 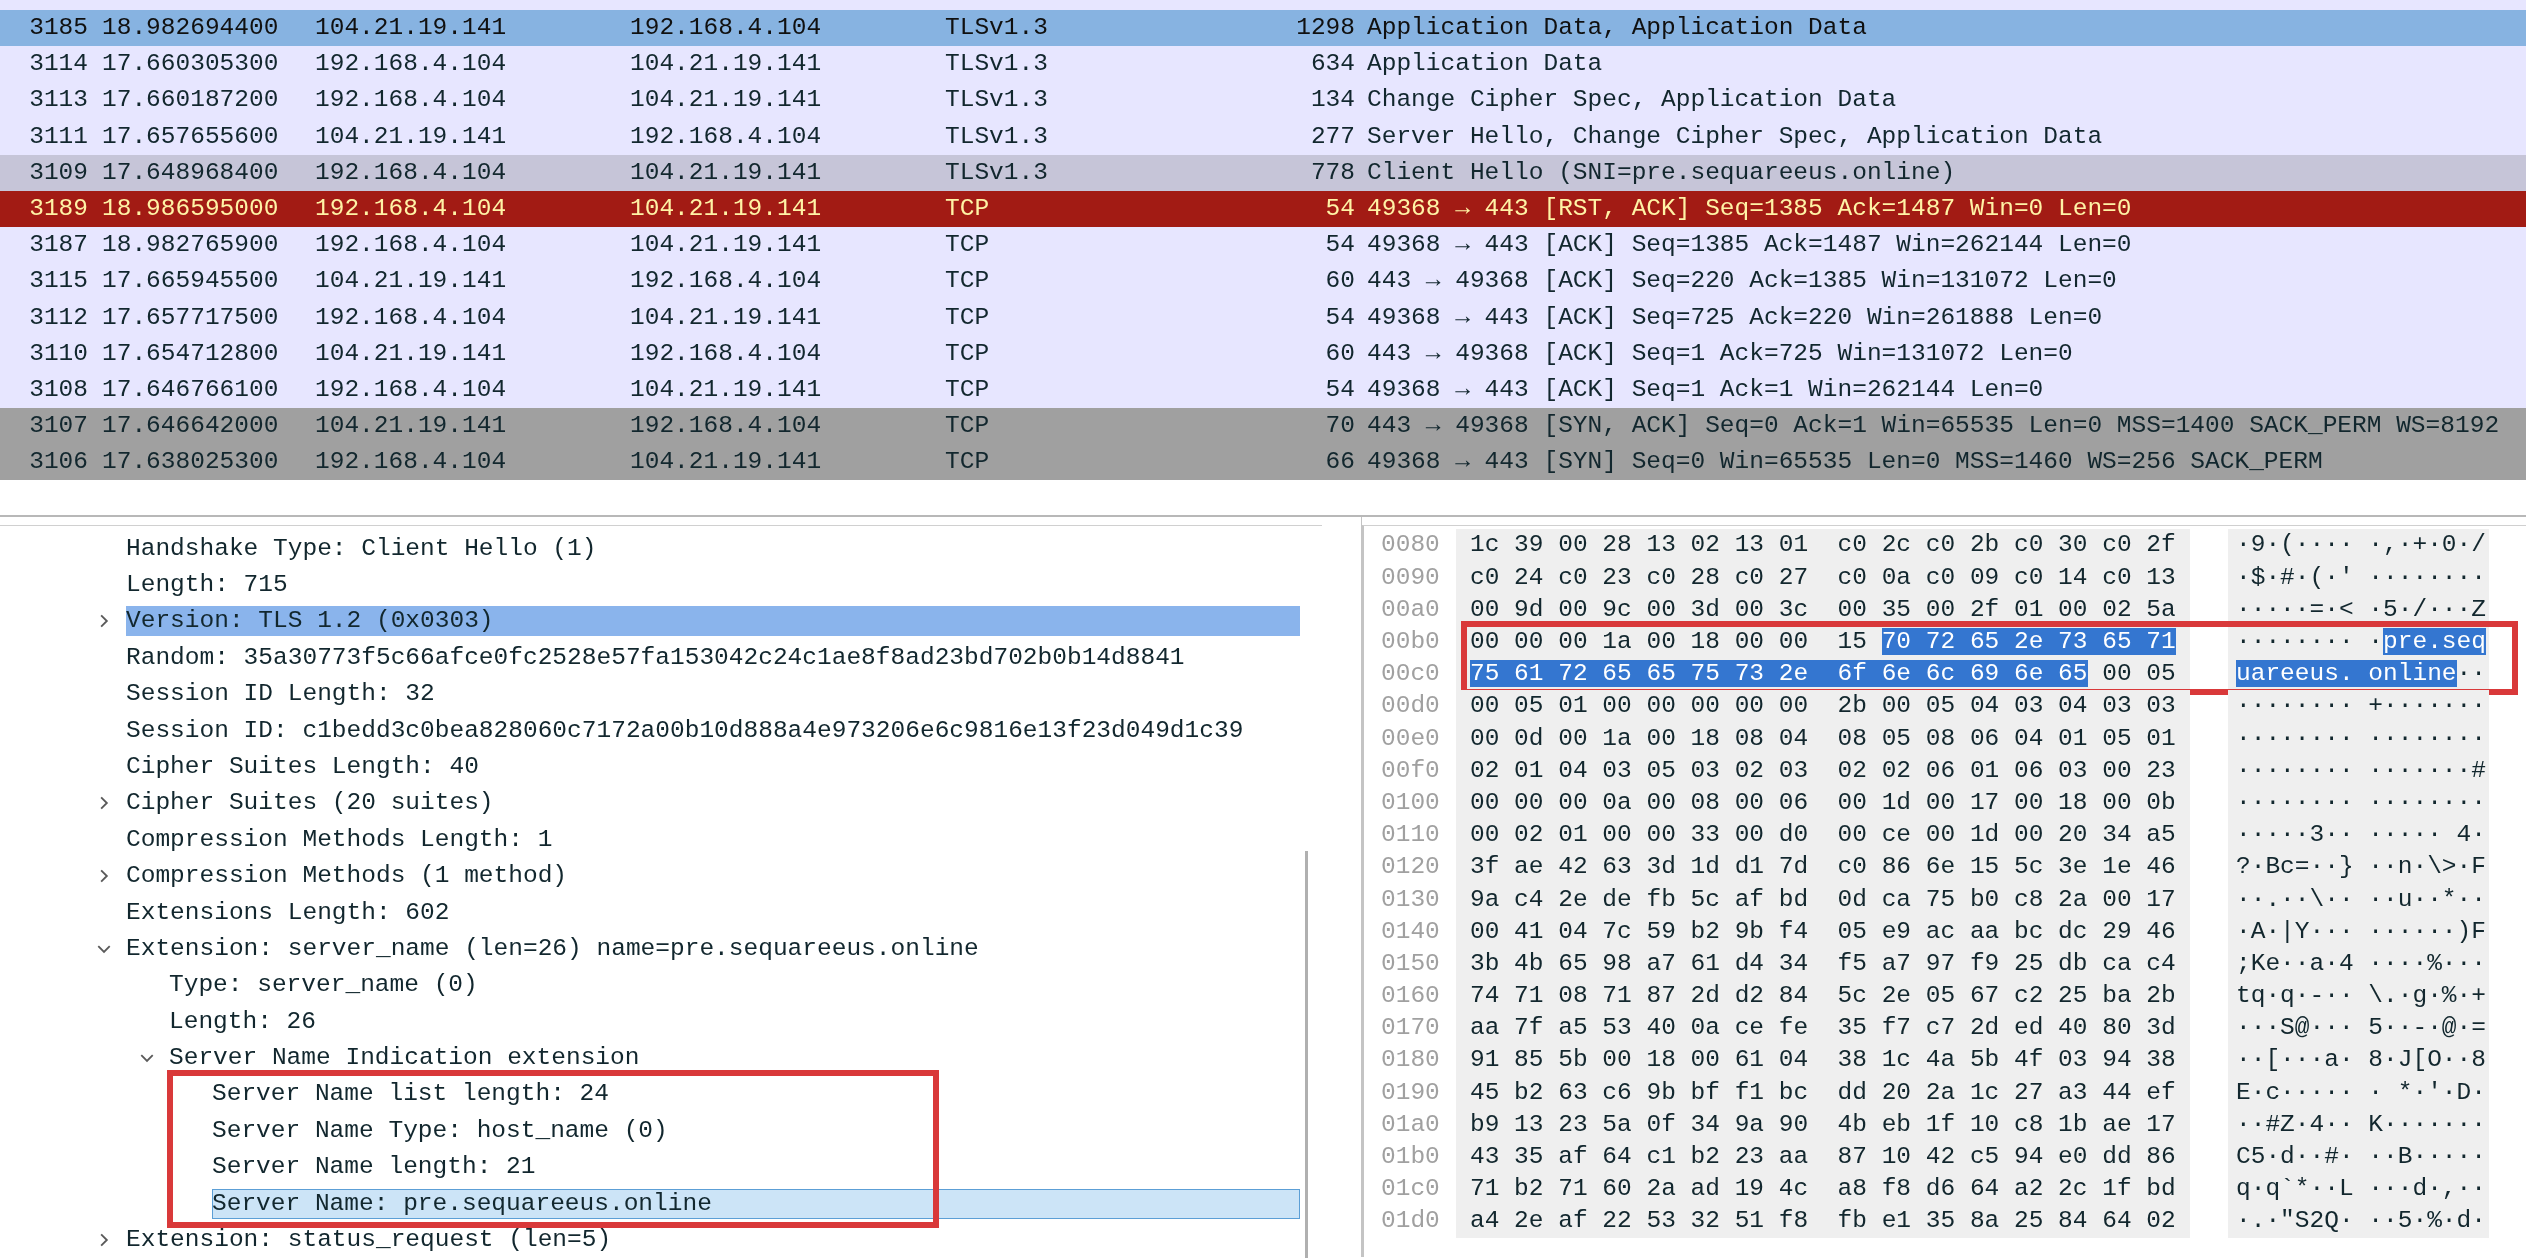 I want to click on tree-item: Length: 26, so click(x=734, y=1021).